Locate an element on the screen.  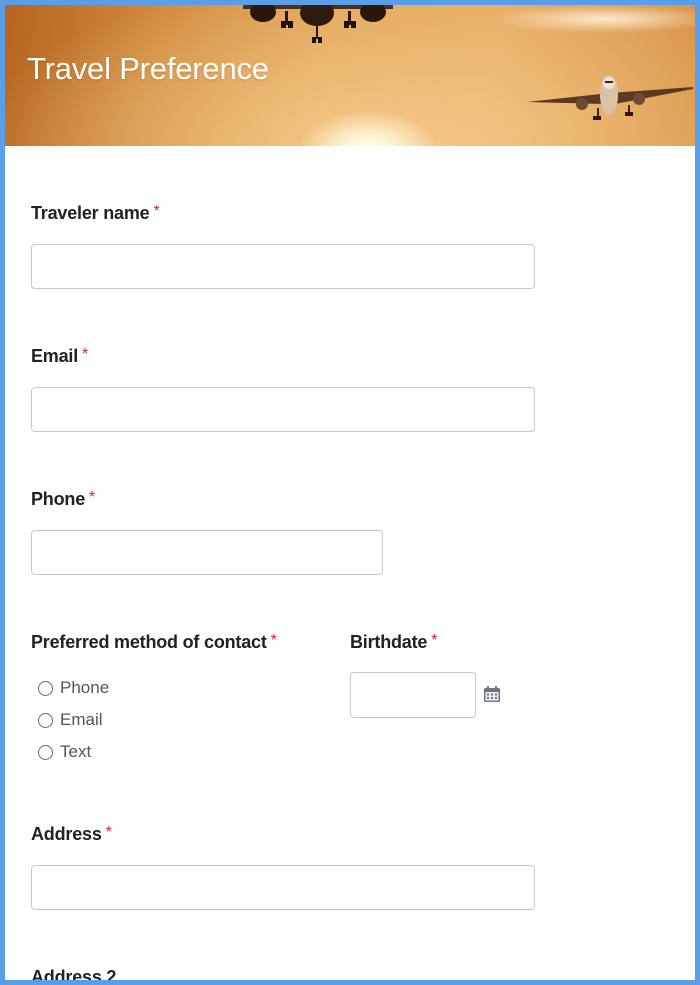
phone-label-text: Phone is located at coordinates (58, 499).